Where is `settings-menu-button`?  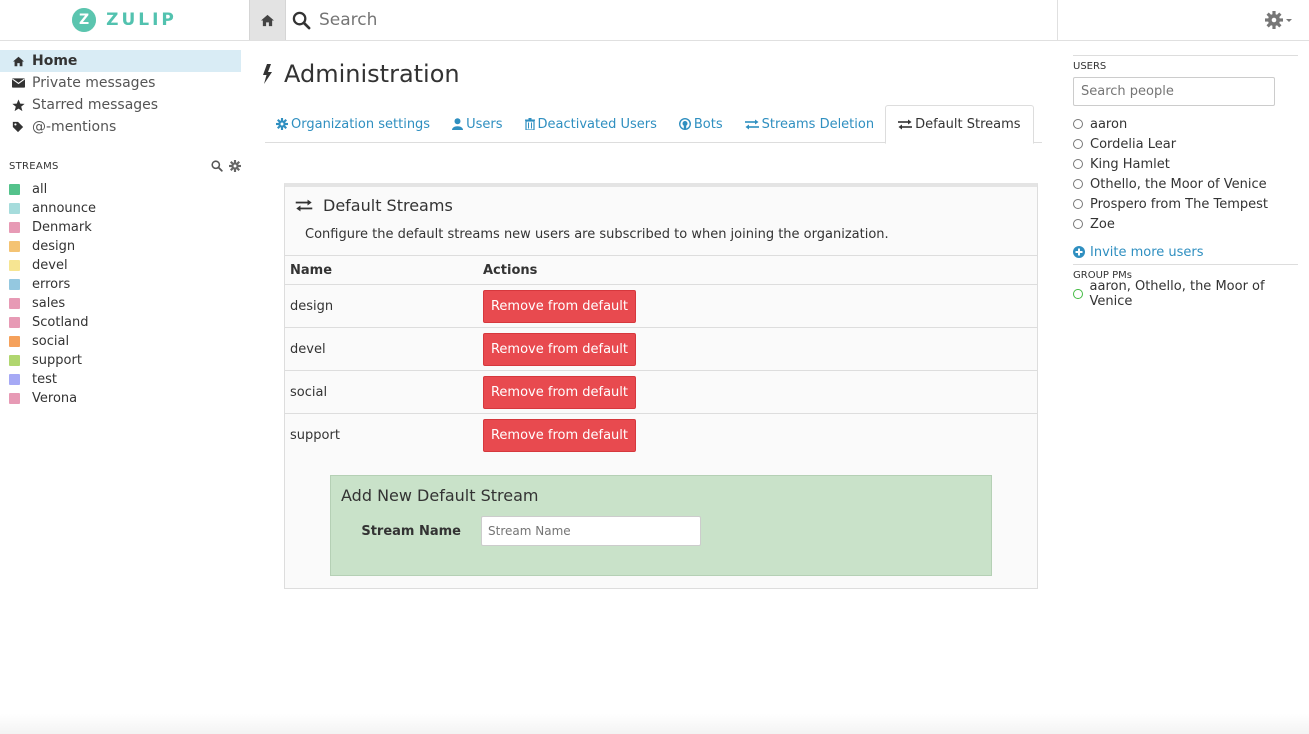
settings-menu-button is located at coordinates (1279, 20).